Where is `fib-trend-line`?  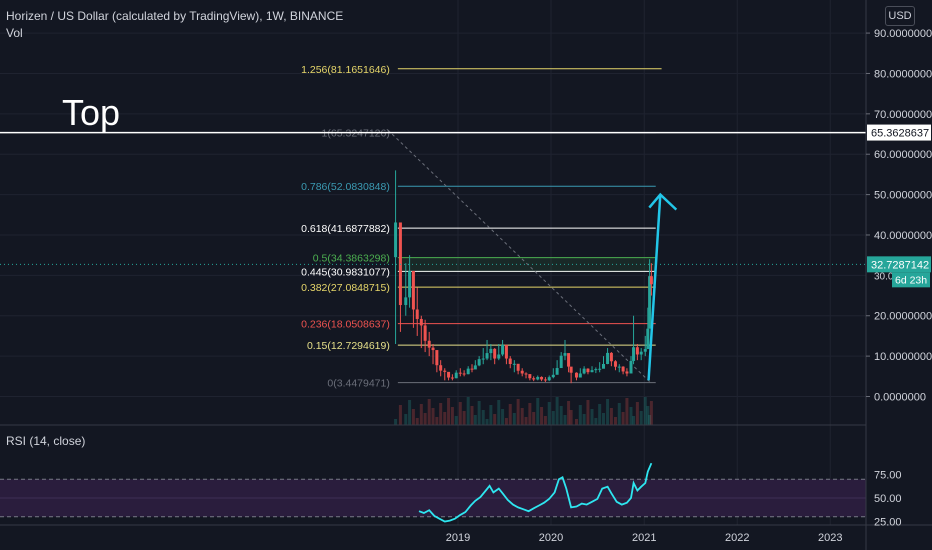 fib-trend-line is located at coordinates (519, 256).